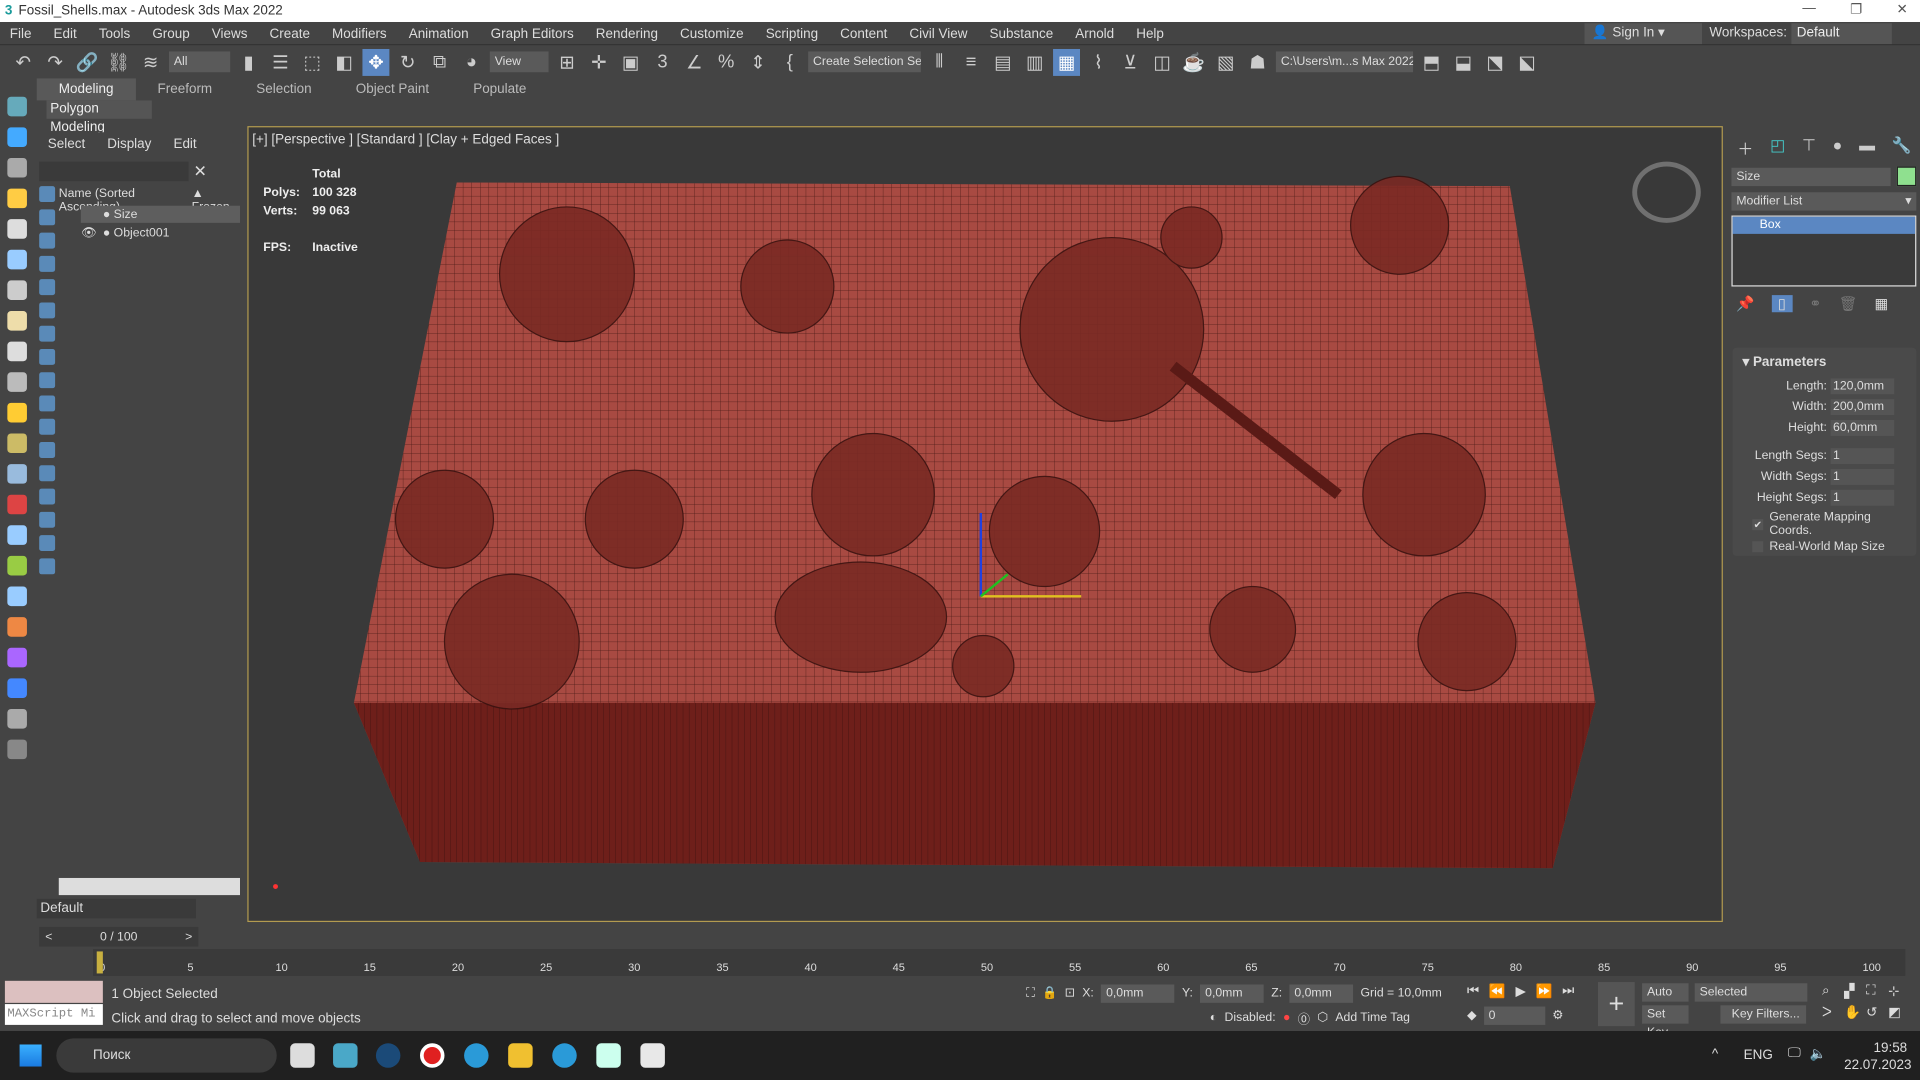  Describe the element at coordinates (757, 61) in the screenshot. I see `spinner-snap-icon: ⇕` at that location.